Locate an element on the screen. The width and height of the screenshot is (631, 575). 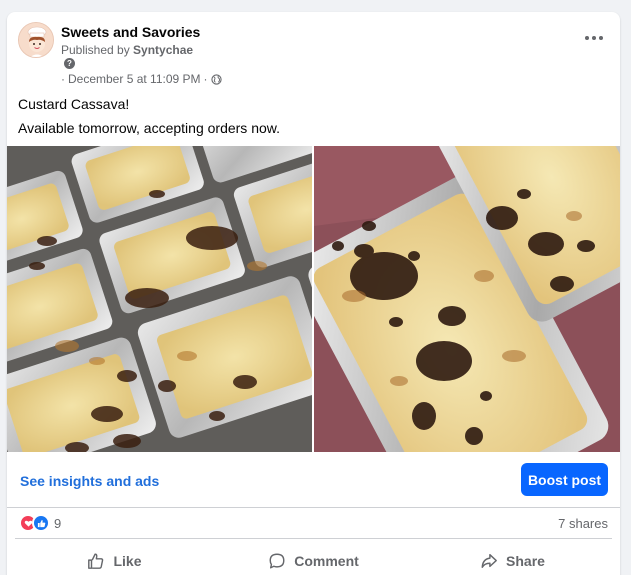
boost-post-button: Boost post is located at coordinates (564, 479).